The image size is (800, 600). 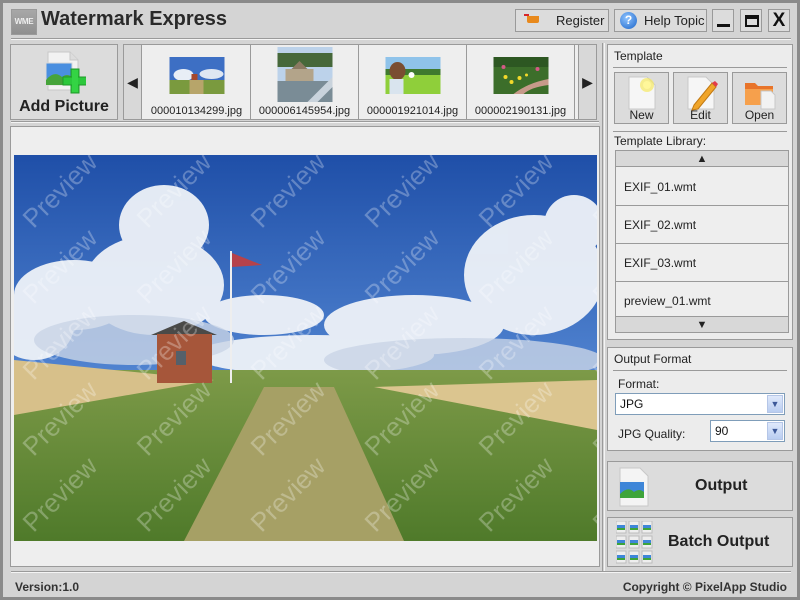 I want to click on maximize-button, so click(x=751, y=20).